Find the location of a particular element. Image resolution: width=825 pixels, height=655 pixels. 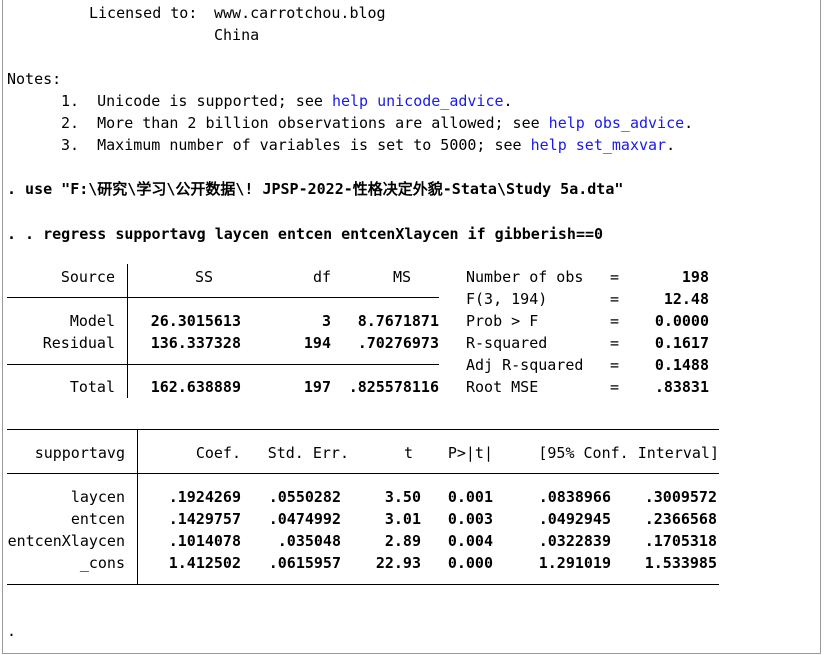

help-link: help obs_advice is located at coordinates (616, 123).